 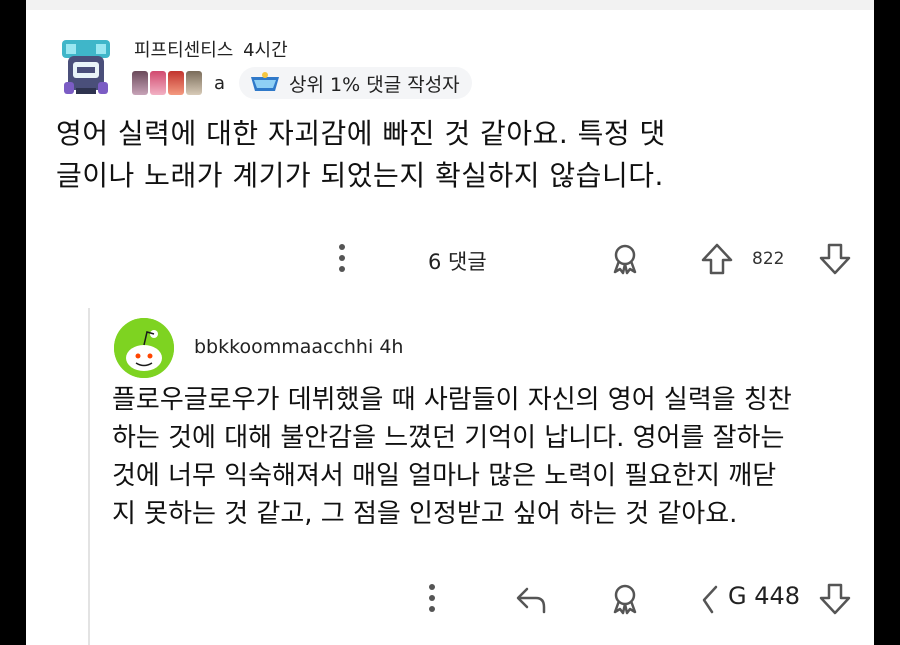 What do you see at coordinates (167, 83) in the screenshot?
I see `flair-emoji-group` at bounding box center [167, 83].